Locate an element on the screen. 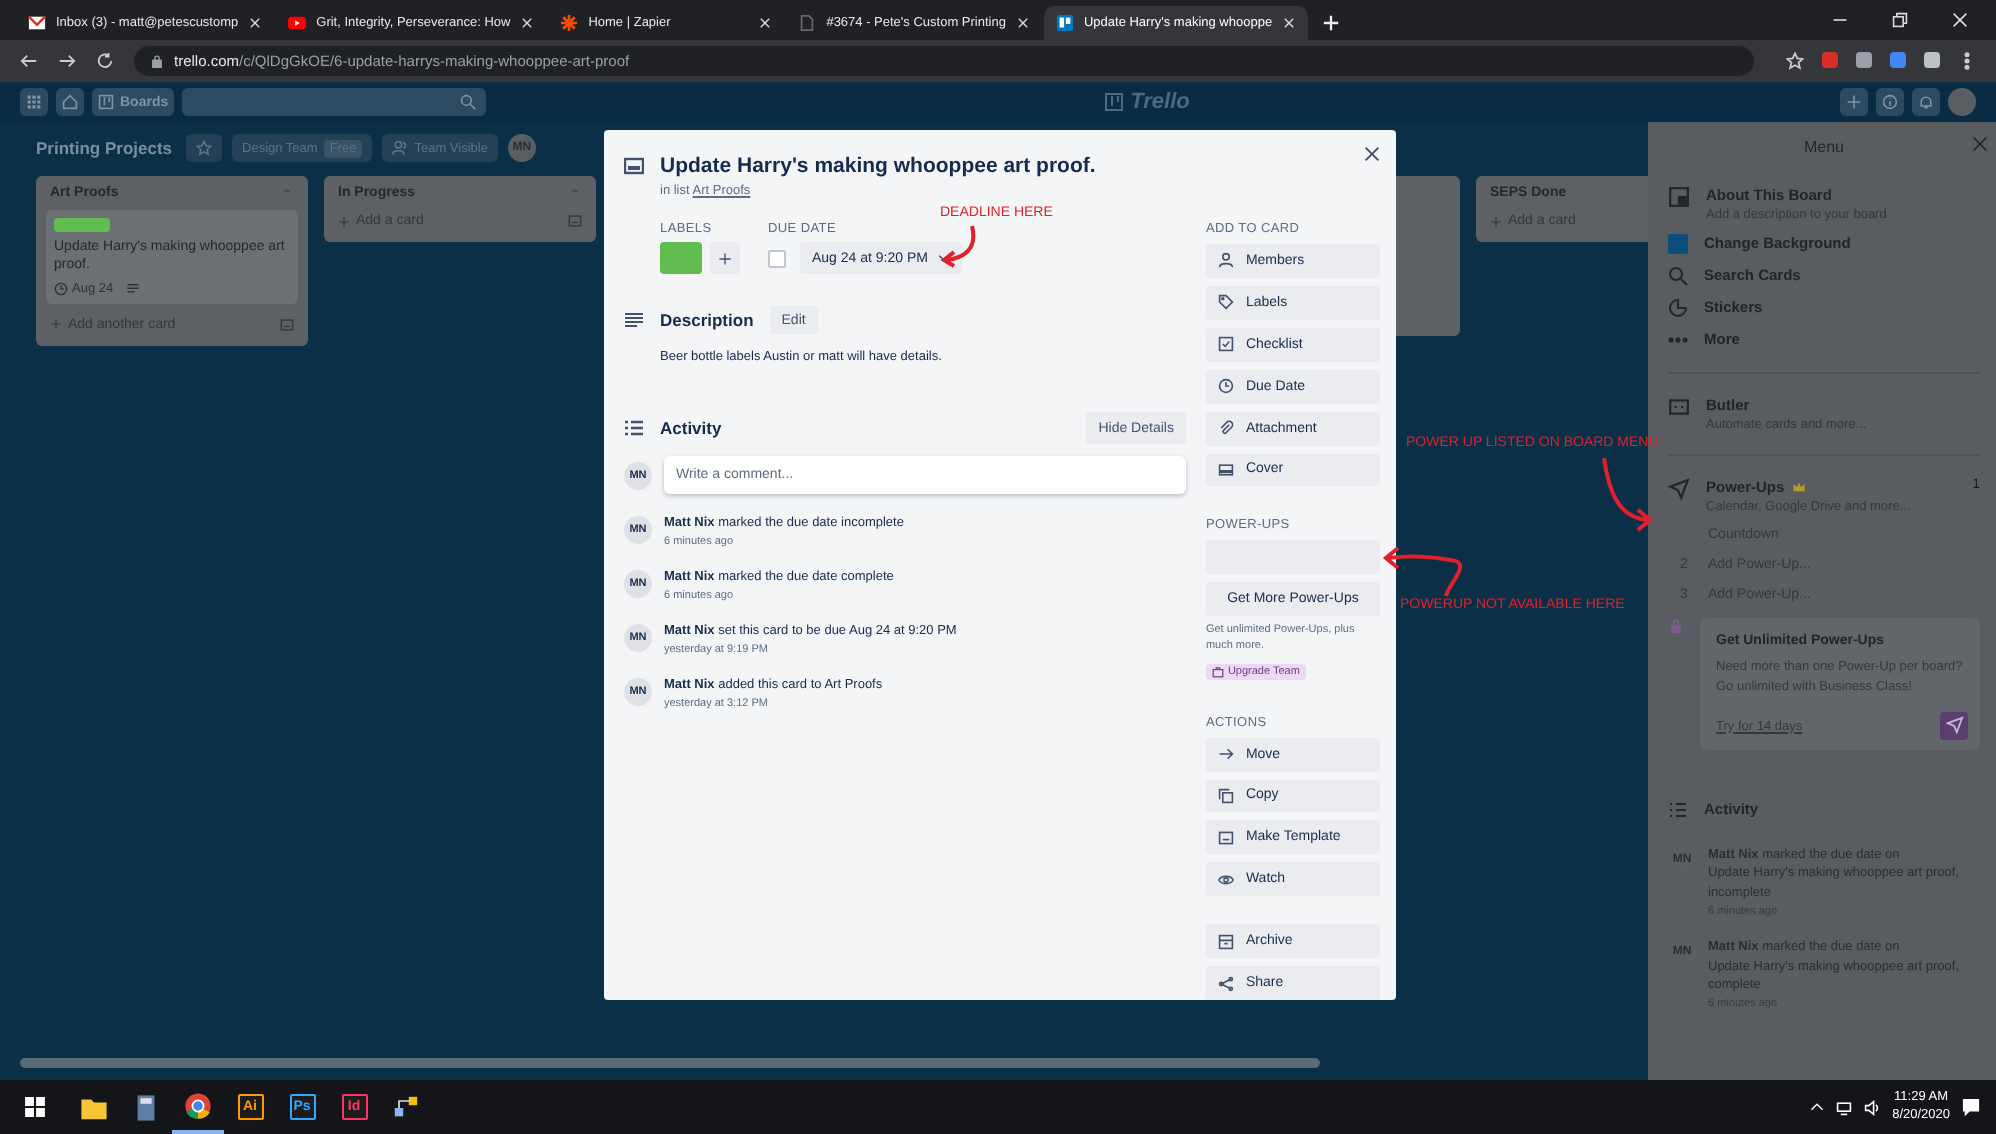 This screenshot has height=1134, width=1996. share-icon is located at coordinates (1225, 983).